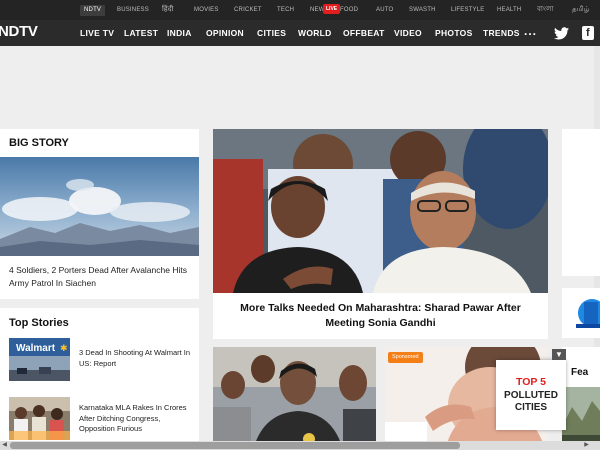 Image resolution: width=600 pixels, height=450 pixels. What do you see at coordinates (531, 382) in the screenshot?
I see `widget-title: TOP 5` at bounding box center [531, 382].